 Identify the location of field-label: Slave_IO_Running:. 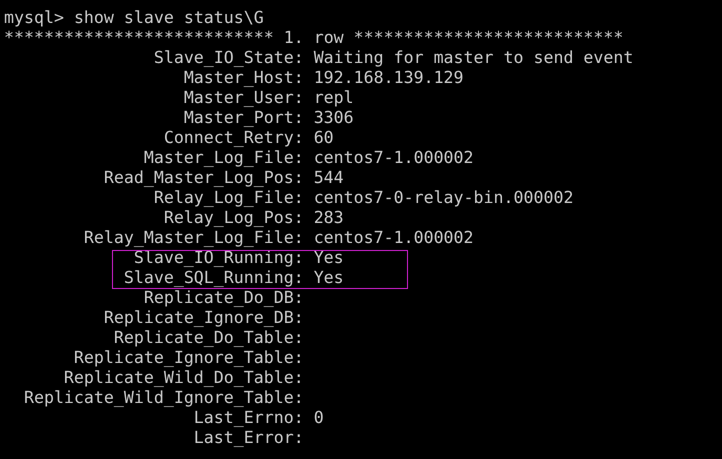
(218, 258).